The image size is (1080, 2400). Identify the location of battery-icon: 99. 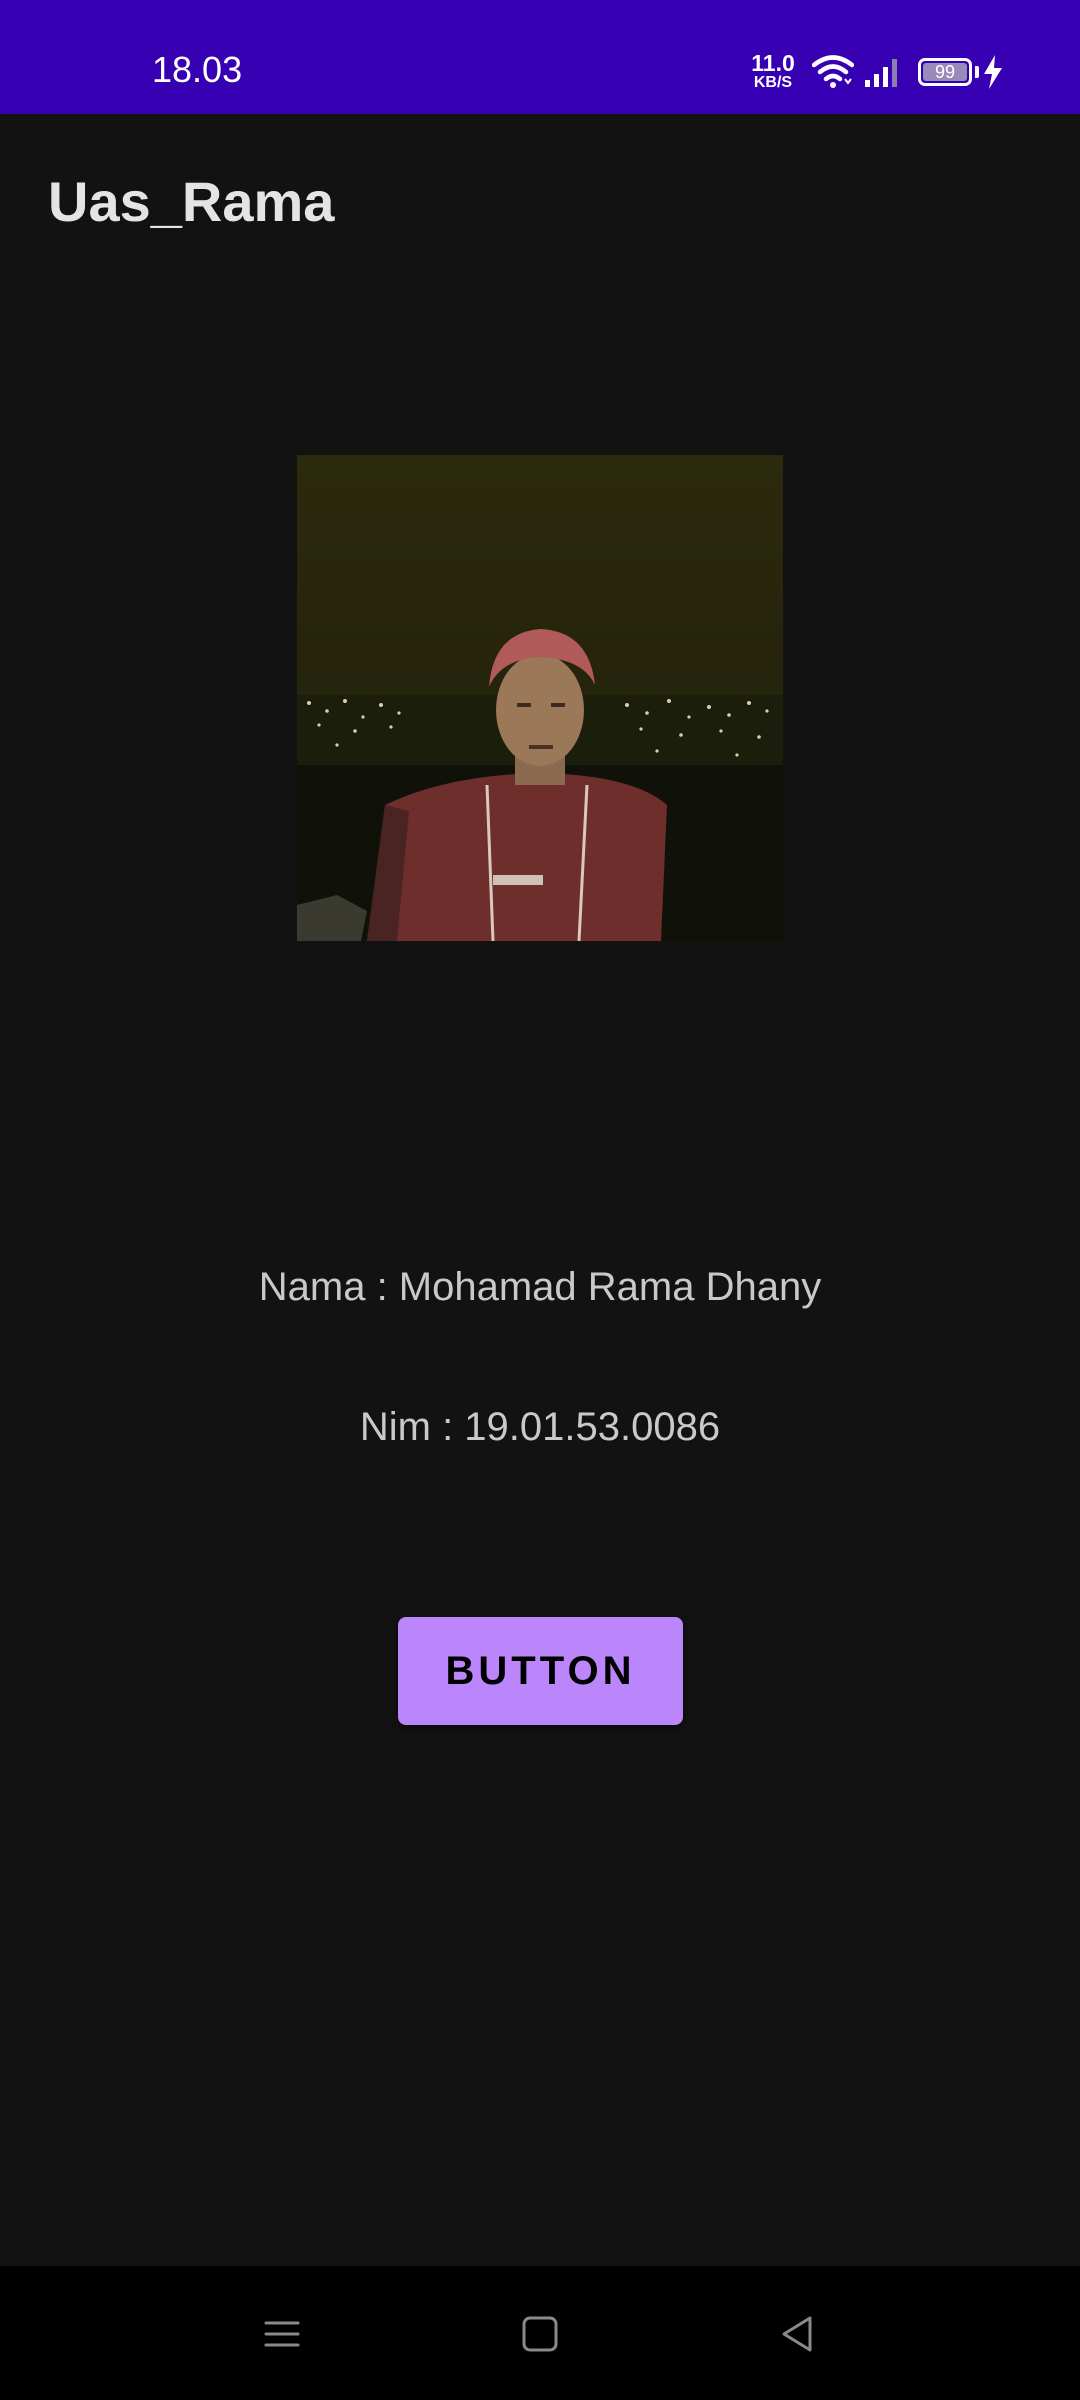
(945, 72).